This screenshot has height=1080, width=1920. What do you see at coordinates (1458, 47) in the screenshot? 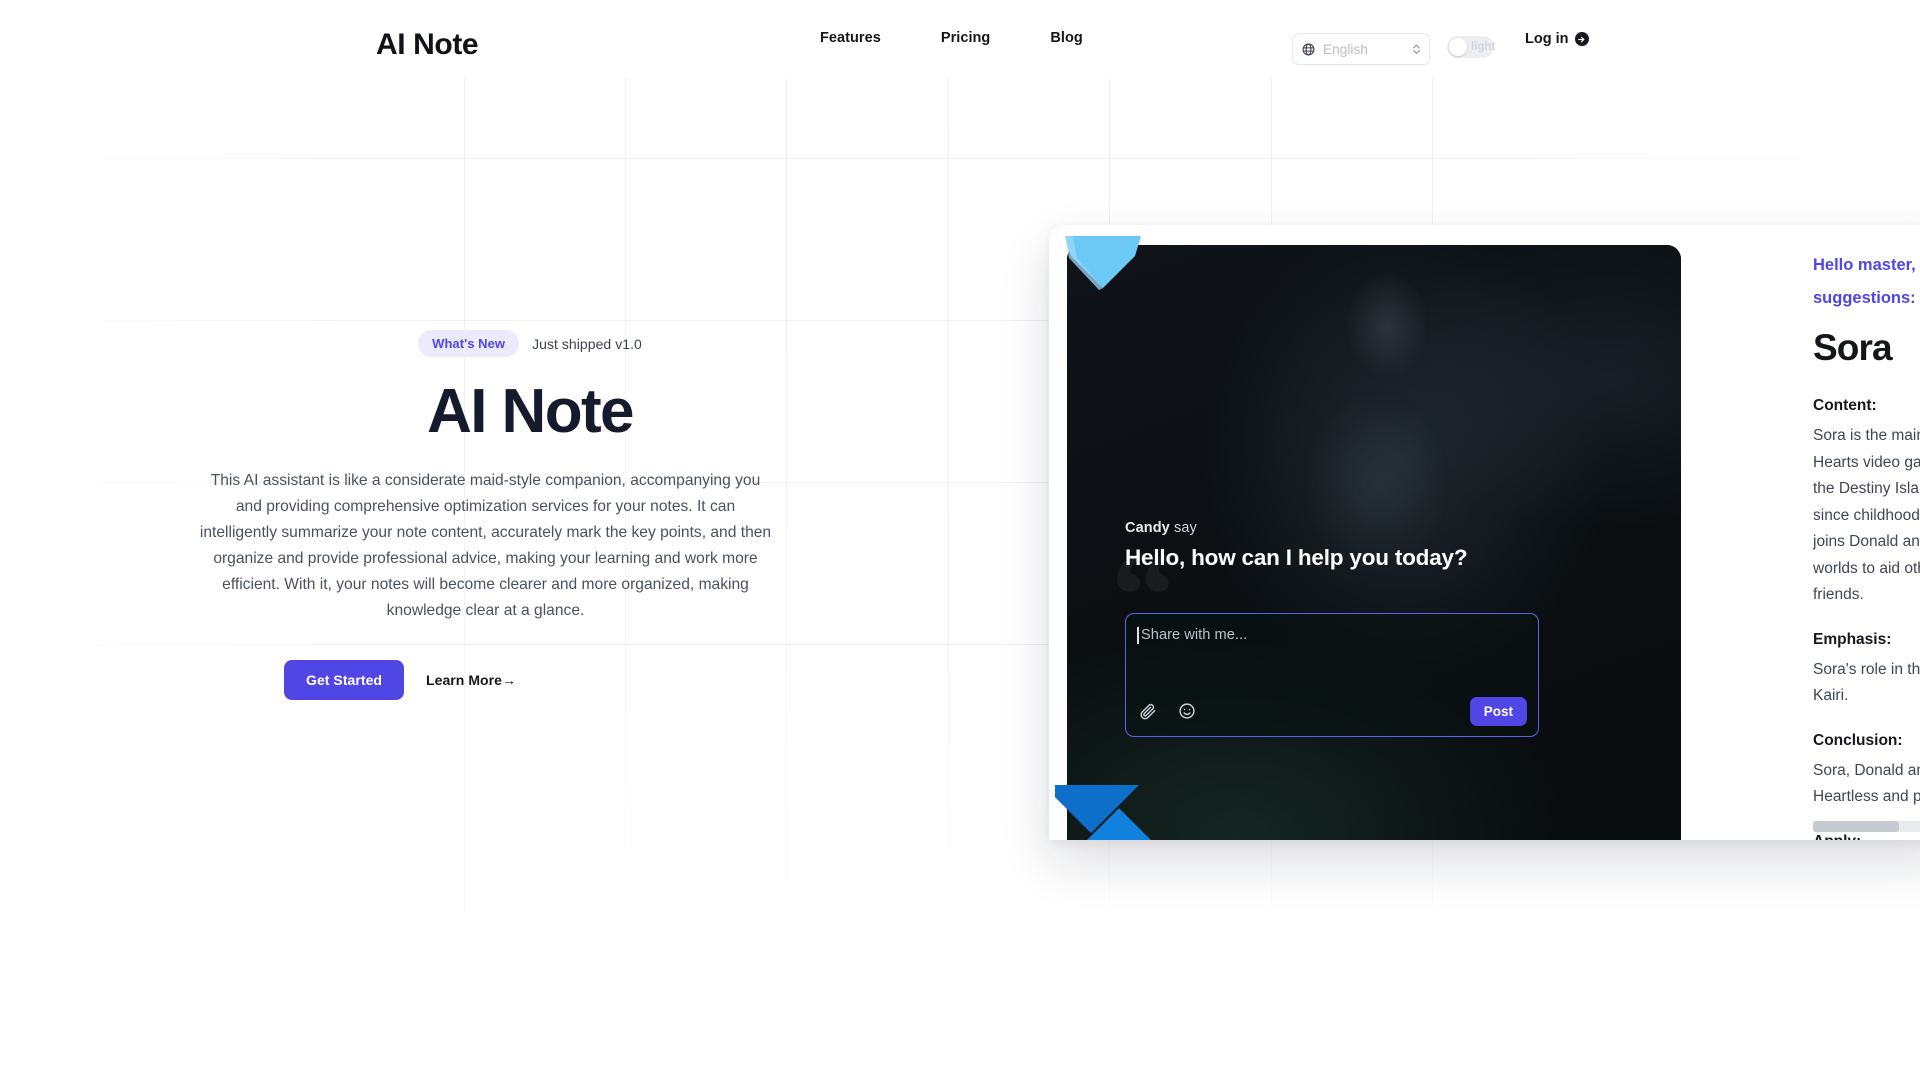
I see `toggle-knob` at bounding box center [1458, 47].